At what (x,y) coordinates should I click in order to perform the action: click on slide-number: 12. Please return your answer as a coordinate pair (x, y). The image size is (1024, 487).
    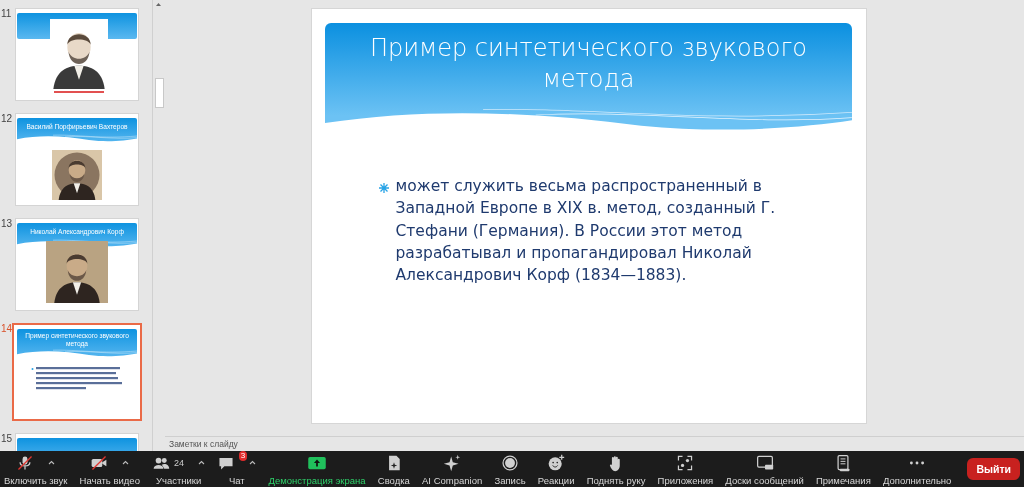
    Looking at the image, I should click on (6, 118).